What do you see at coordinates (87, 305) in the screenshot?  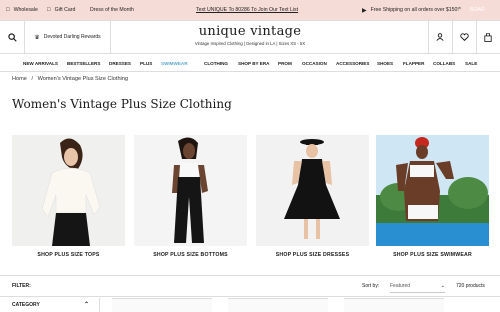 I see `chevron-up-icon: ⌃` at bounding box center [87, 305].